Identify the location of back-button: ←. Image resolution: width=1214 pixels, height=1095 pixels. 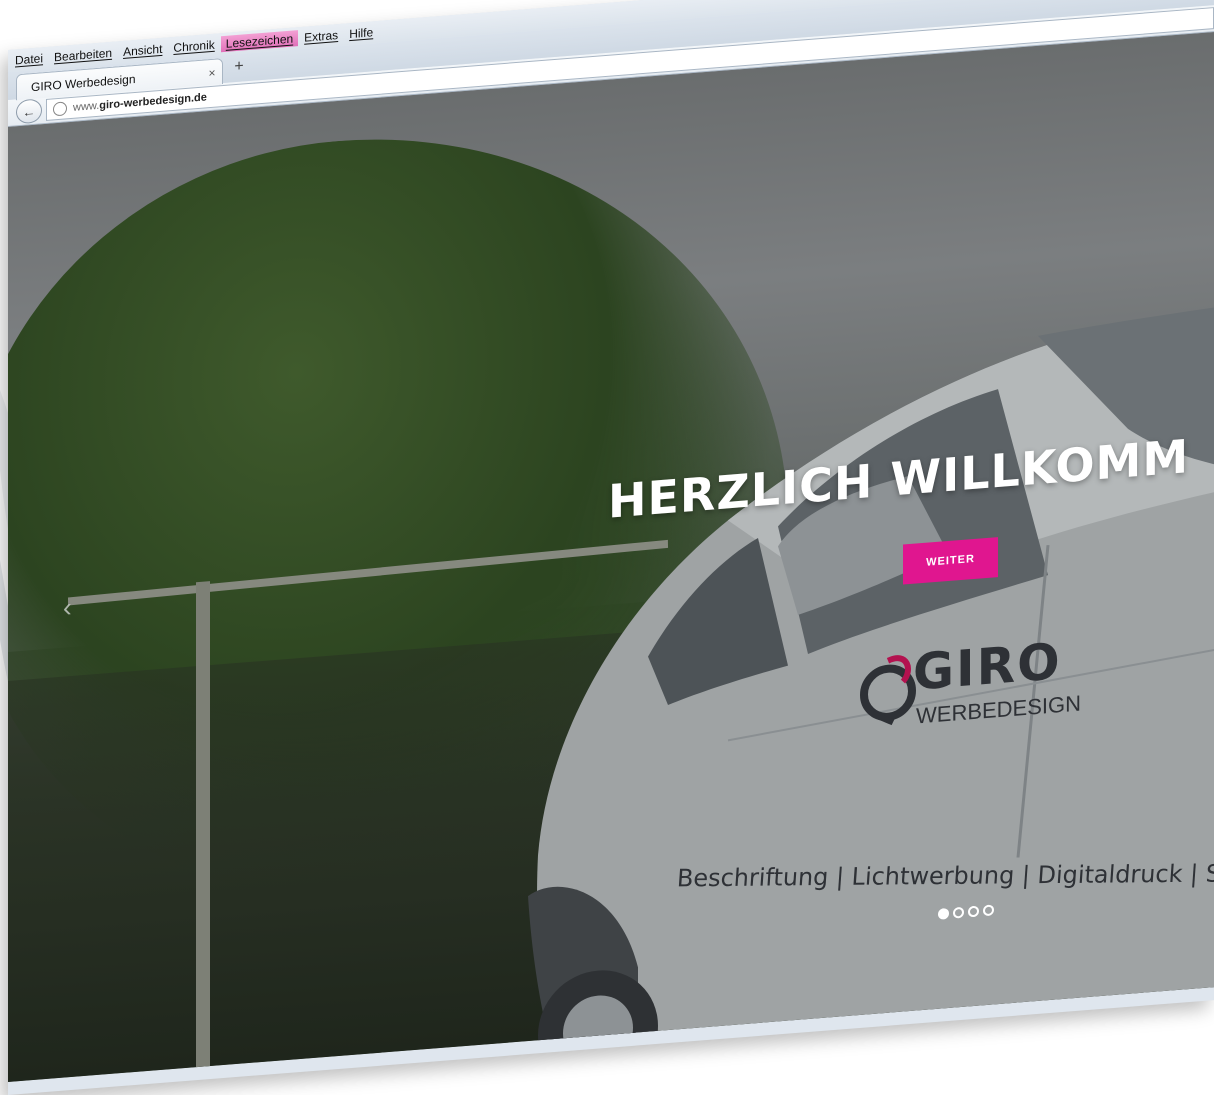
(29, 111).